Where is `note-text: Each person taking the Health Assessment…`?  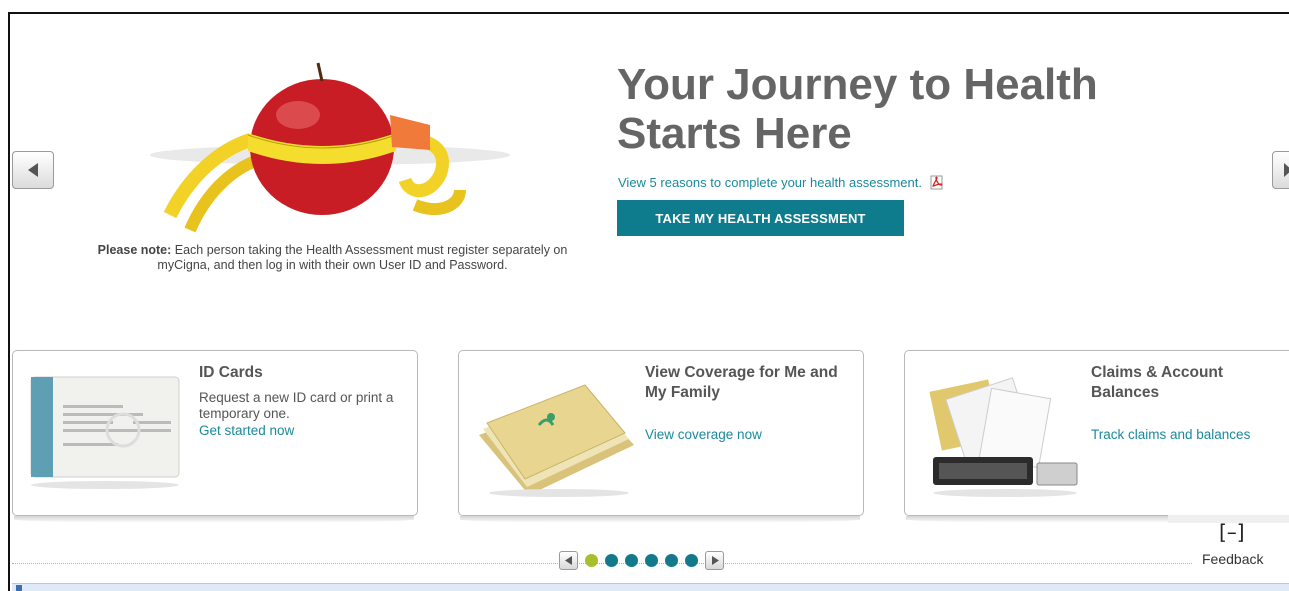 note-text: Each person taking the Health Assessment… is located at coordinates (362, 257).